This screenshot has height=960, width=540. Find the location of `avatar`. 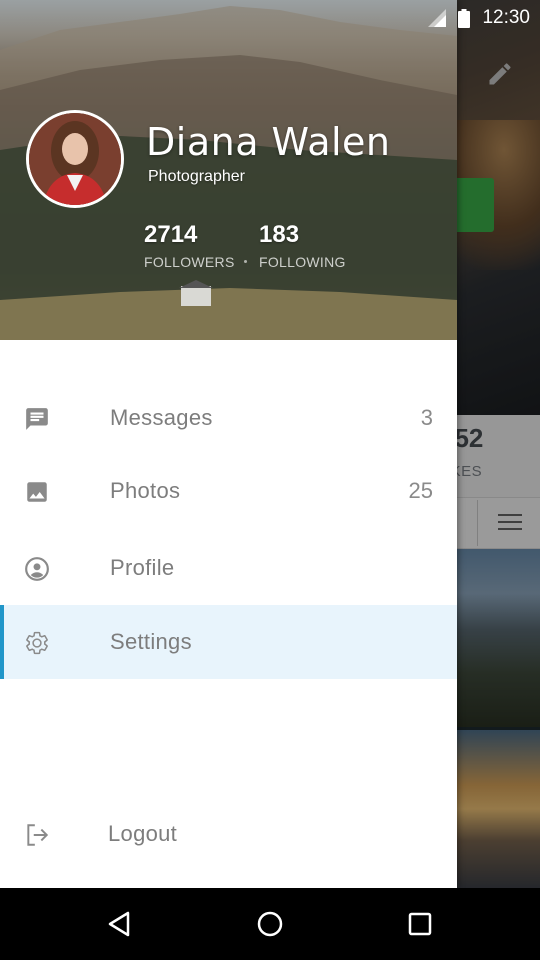

avatar is located at coordinates (75, 159).